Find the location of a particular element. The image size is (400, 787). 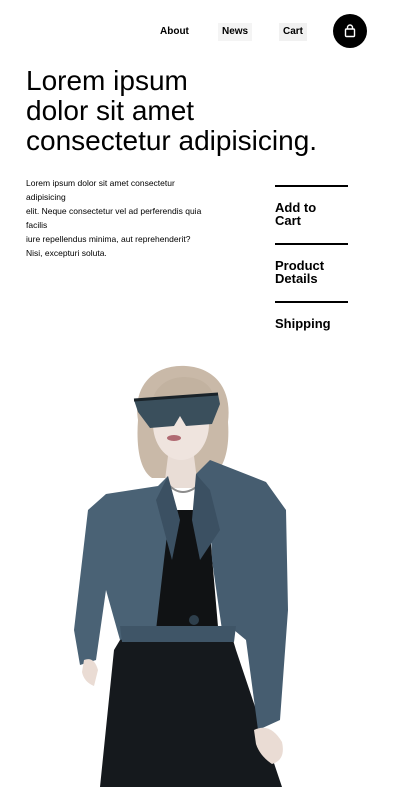

description-line: Lorem ipsum dolor sit amet consectetur is located at coordinates (100, 183).